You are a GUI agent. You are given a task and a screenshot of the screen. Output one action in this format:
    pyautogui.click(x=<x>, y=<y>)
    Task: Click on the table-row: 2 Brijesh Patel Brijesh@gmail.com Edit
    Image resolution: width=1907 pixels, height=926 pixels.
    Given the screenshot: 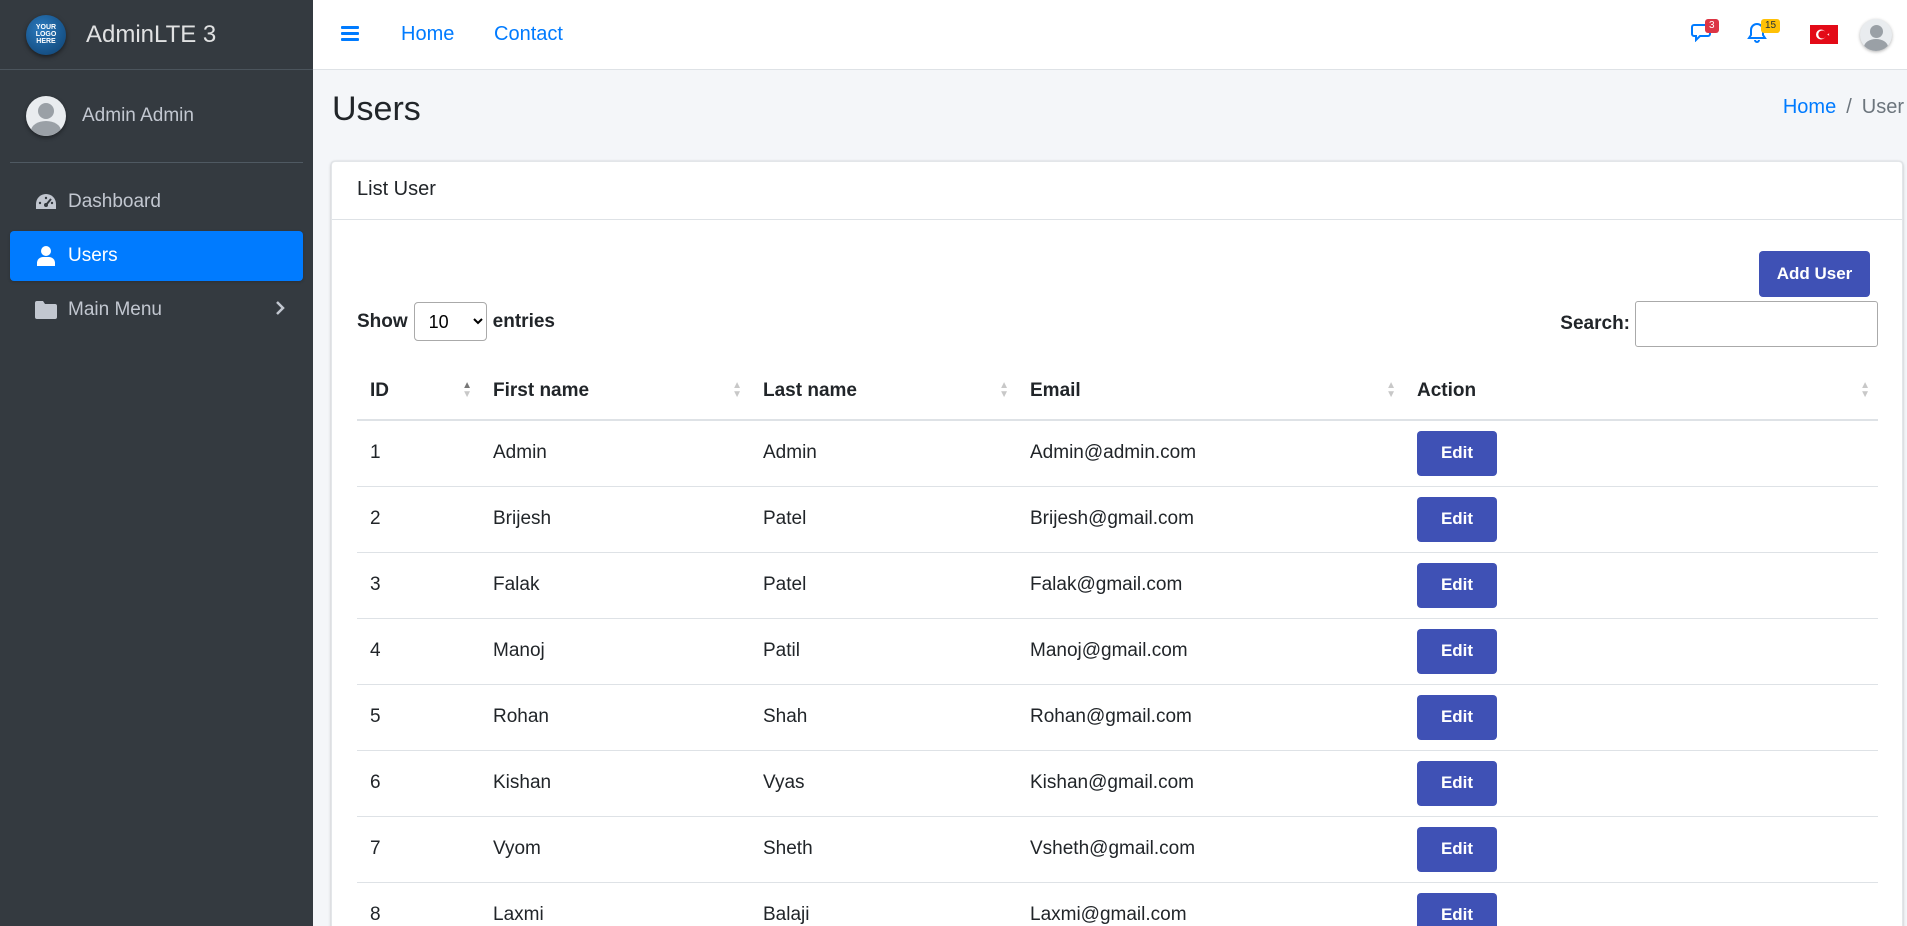 What is the action you would take?
    pyautogui.click(x=1117, y=519)
    